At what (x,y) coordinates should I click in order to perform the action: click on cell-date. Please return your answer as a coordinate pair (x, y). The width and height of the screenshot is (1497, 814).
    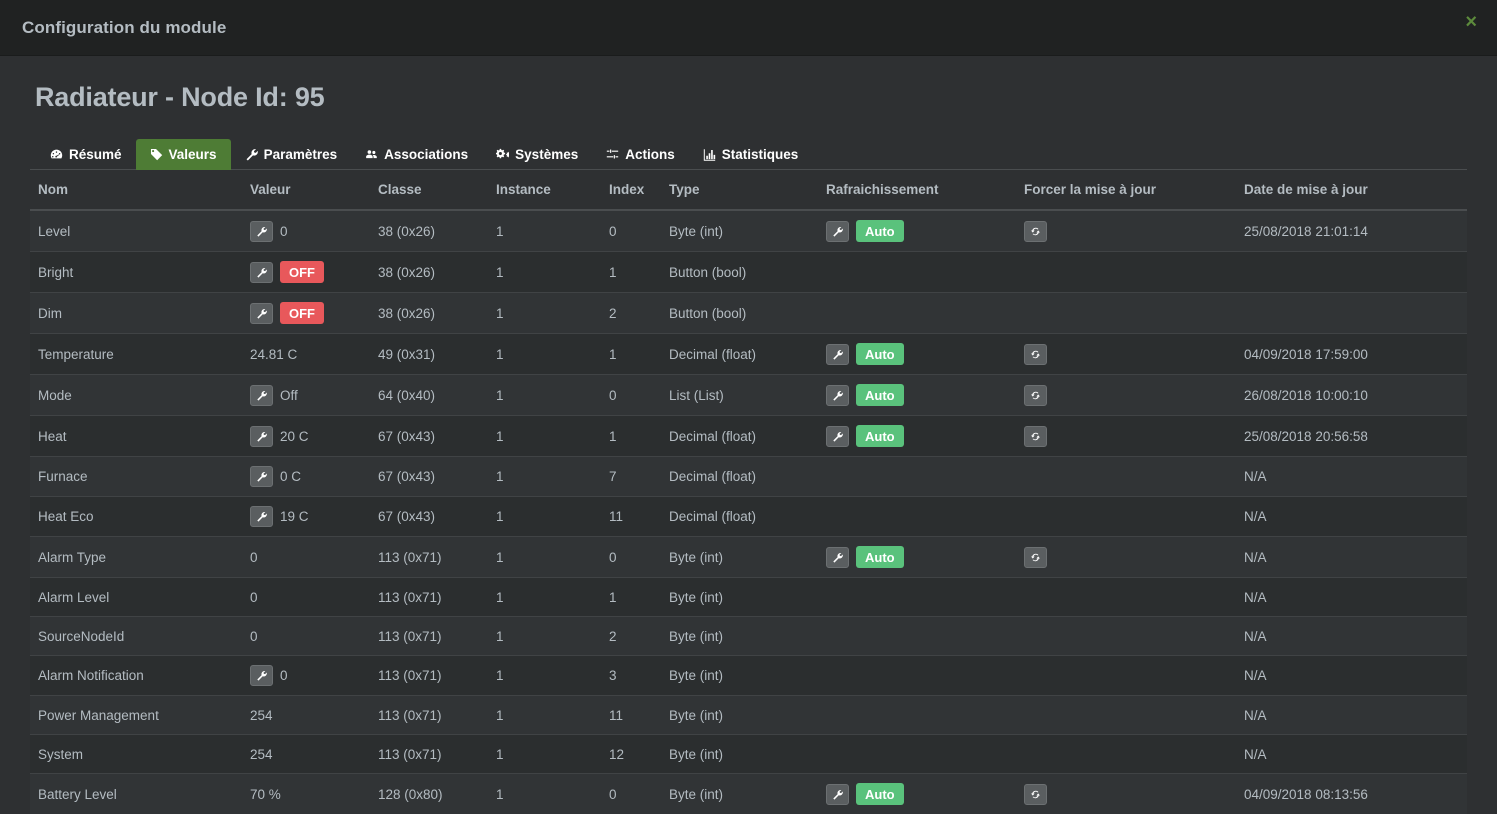
    Looking at the image, I should click on (1351, 272).